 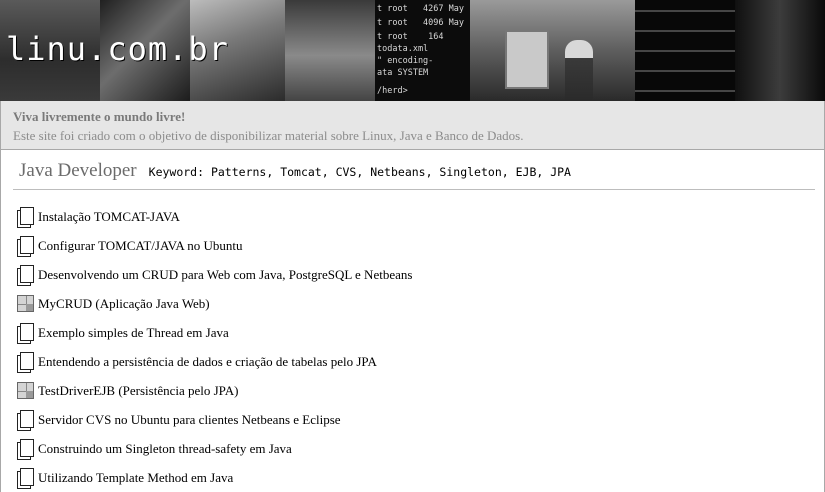 What do you see at coordinates (579, 70) in the screenshot?
I see `person-figure` at bounding box center [579, 70].